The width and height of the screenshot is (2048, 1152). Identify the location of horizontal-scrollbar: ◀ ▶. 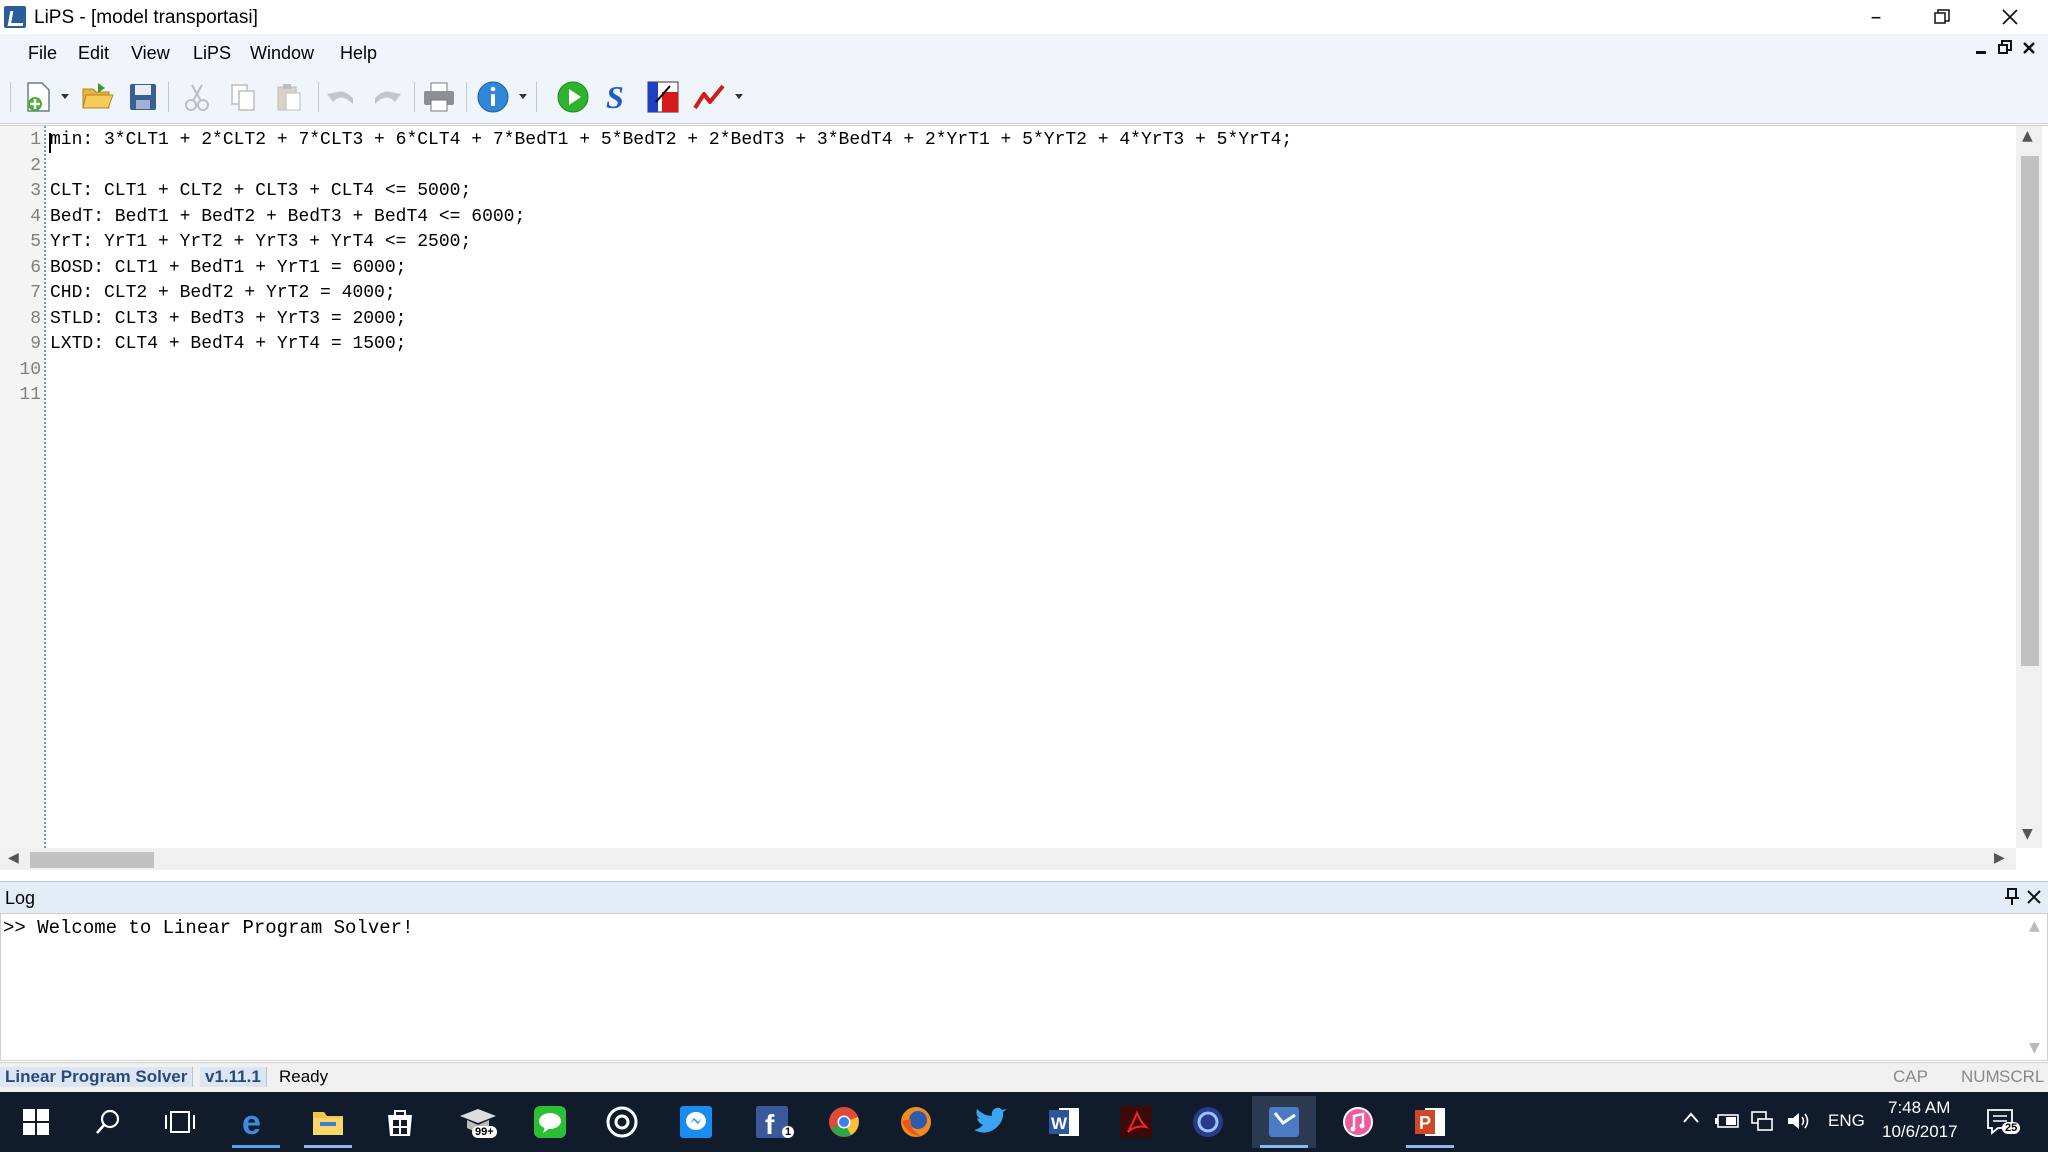
(1008, 859).